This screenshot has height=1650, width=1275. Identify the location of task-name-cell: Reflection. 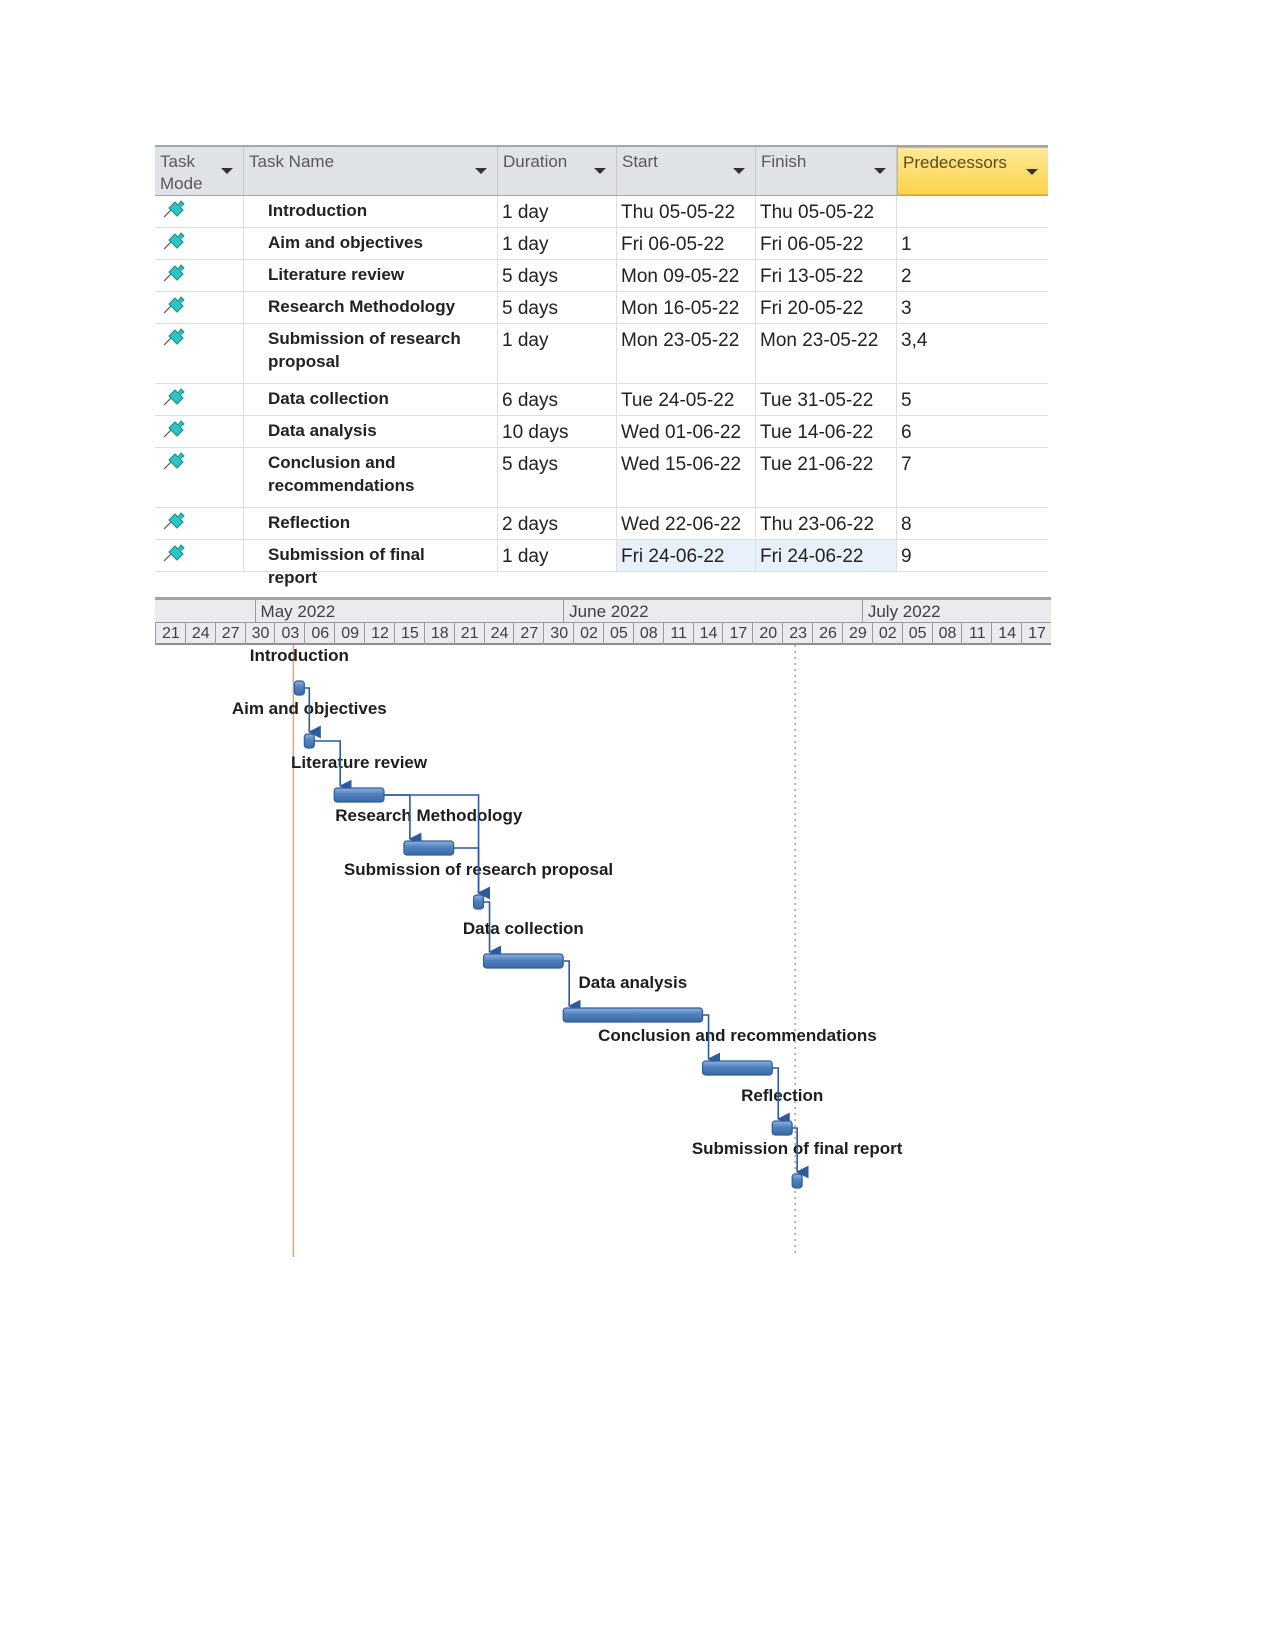
(371, 523).